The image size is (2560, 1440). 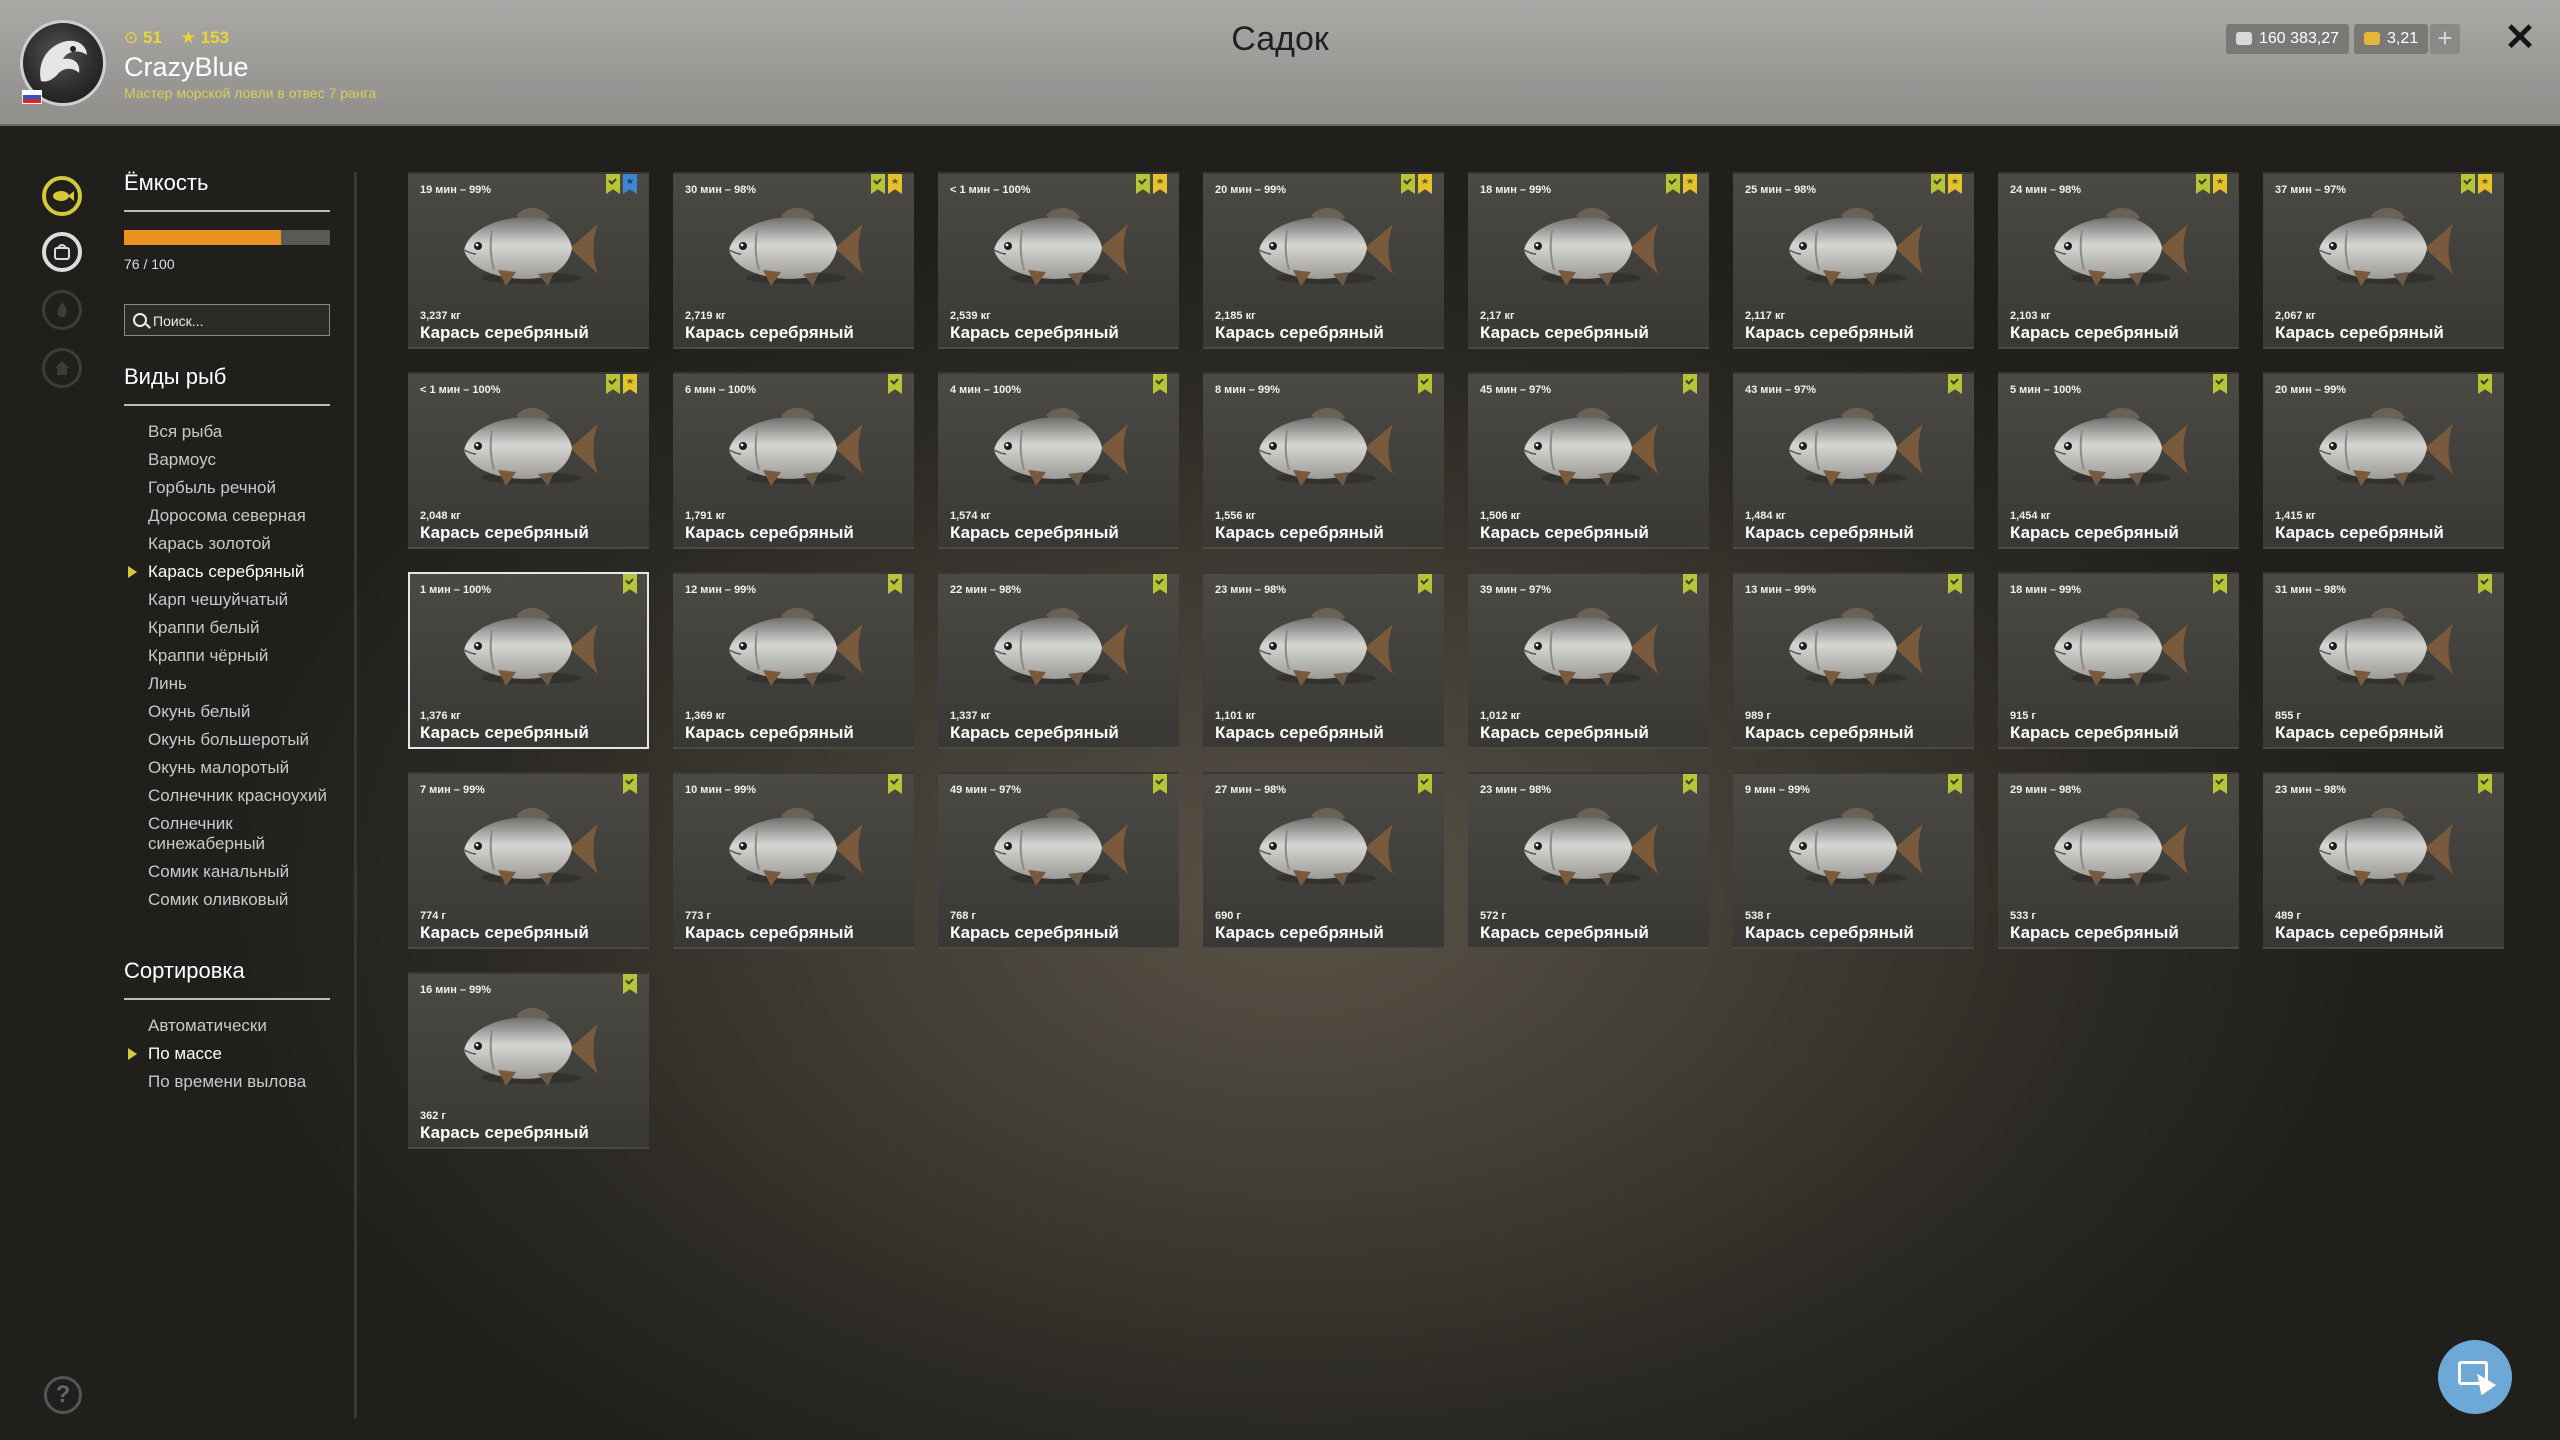 What do you see at coordinates (250, 93) in the screenshot?
I see `player-rank: Мастер морской ловли в отвес 7 ранга` at bounding box center [250, 93].